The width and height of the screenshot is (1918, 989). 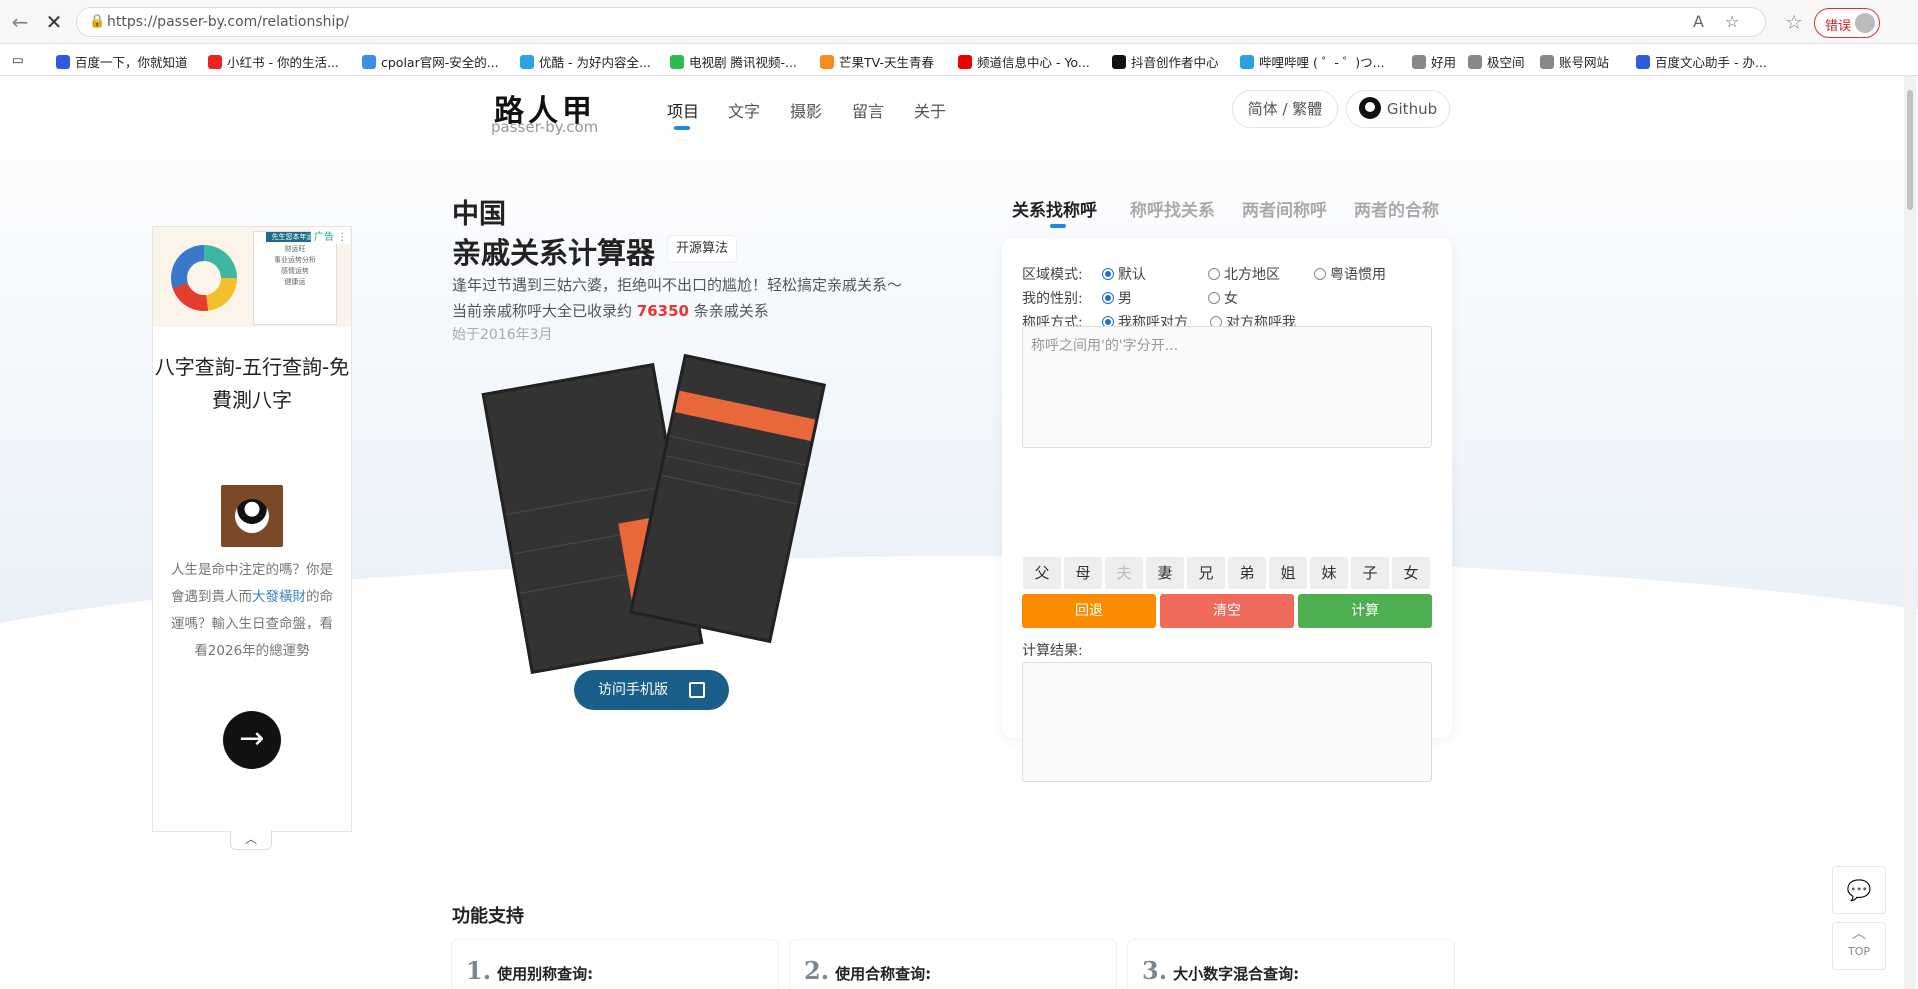 What do you see at coordinates (1369, 108) in the screenshot?
I see `github-icon` at bounding box center [1369, 108].